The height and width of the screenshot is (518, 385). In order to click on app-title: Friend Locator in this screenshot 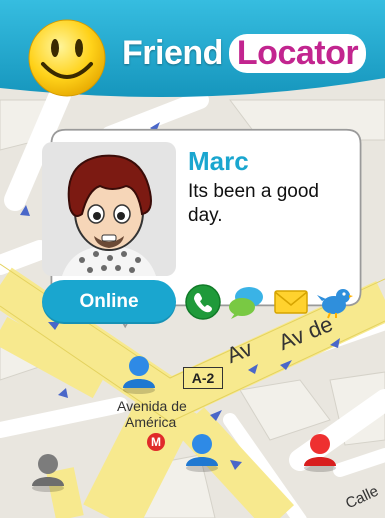, I will do `click(244, 53)`.